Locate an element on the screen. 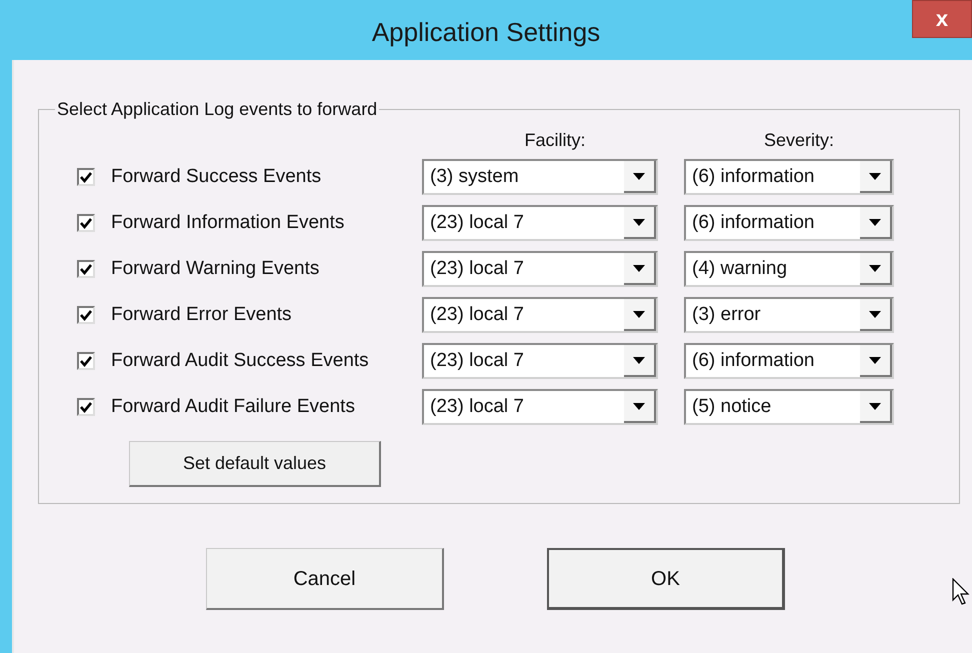 The image size is (972, 653). checkbox-label: Forward Audit Failure Events is located at coordinates (233, 406).